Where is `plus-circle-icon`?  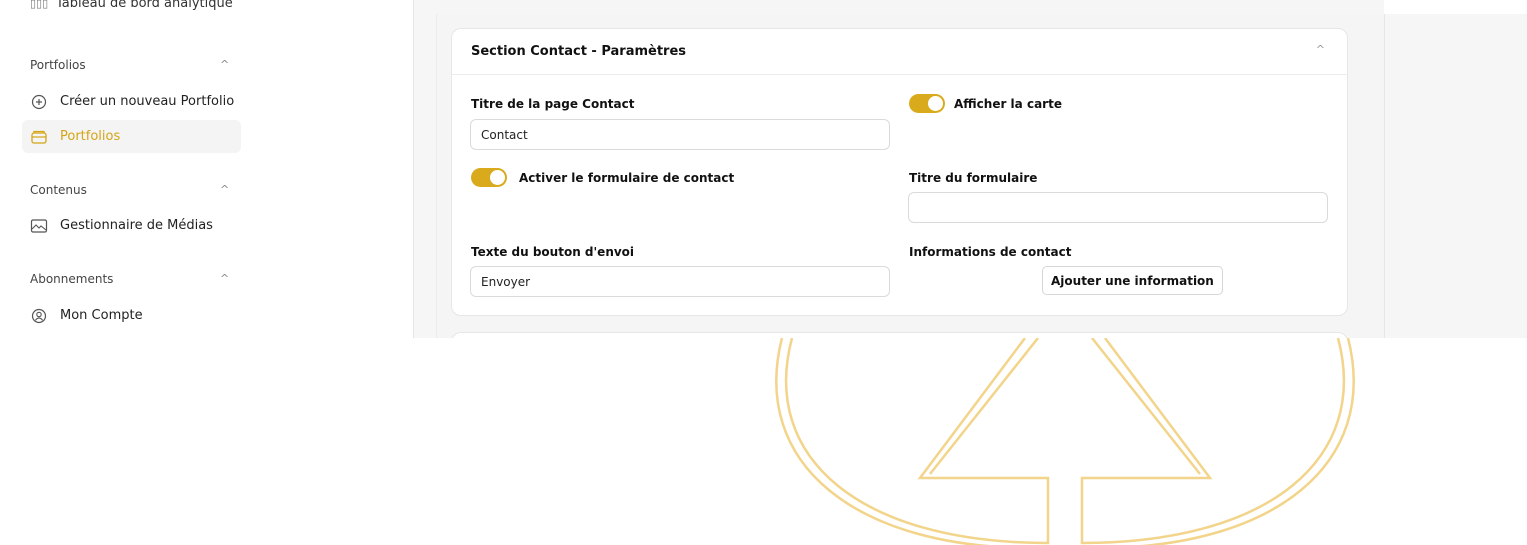
plus-circle-icon is located at coordinates (39, 102).